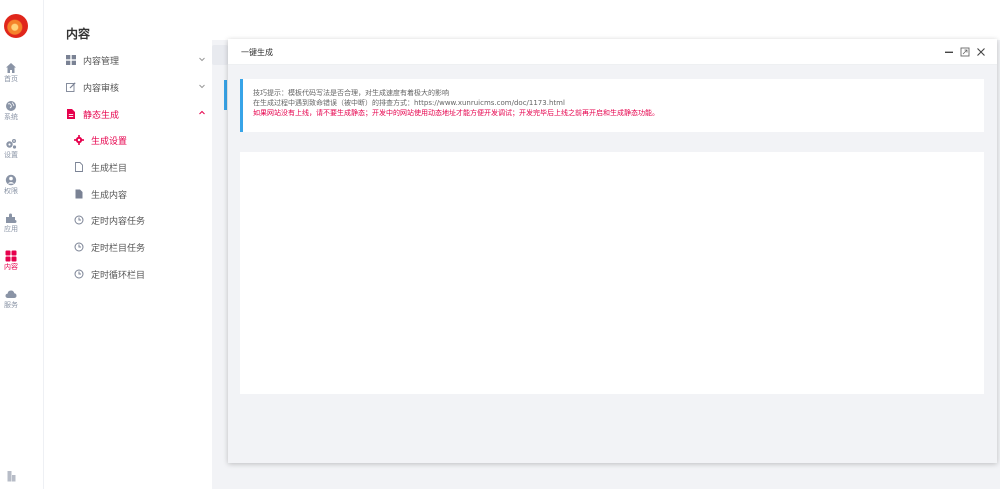  I want to click on menu-gen-settings: 生成设置, so click(140, 140).